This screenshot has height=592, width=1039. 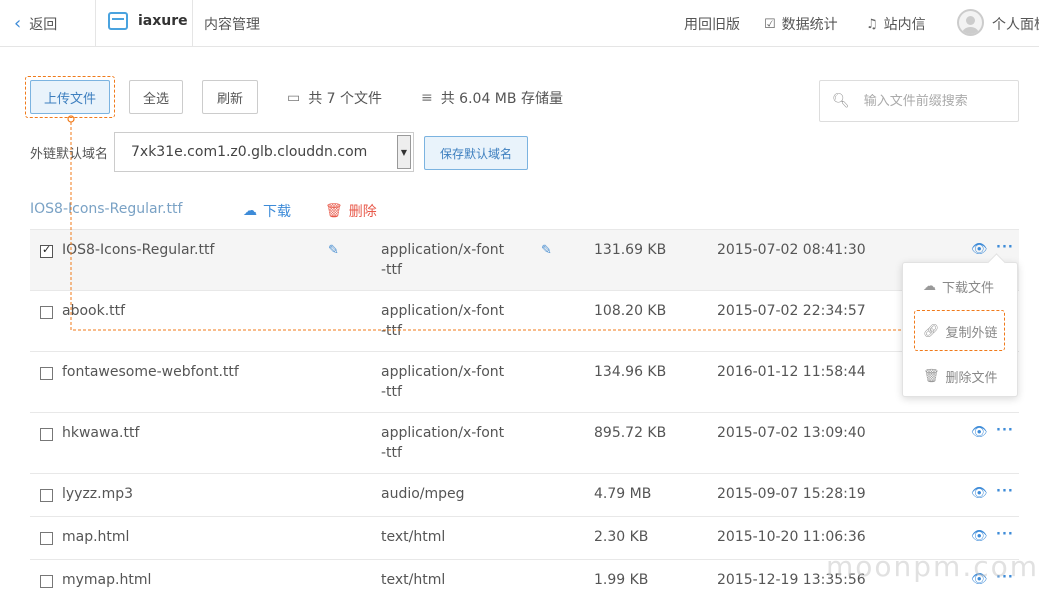 I want to click on panel-link: 个人面板, so click(x=1015, y=24).